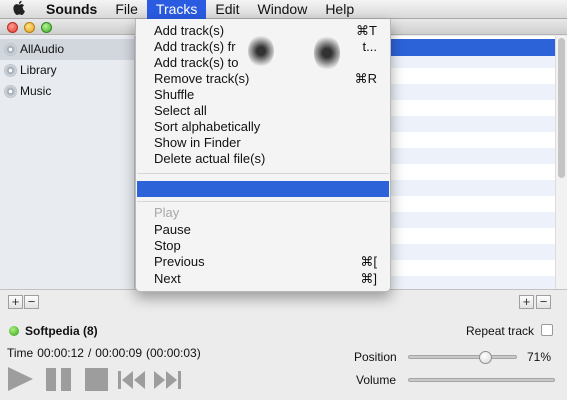 This screenshot has width=567, height=400. Describe the element at coordinates (29, 27) in the screenshot. I see `minimize-window-button` at that location.